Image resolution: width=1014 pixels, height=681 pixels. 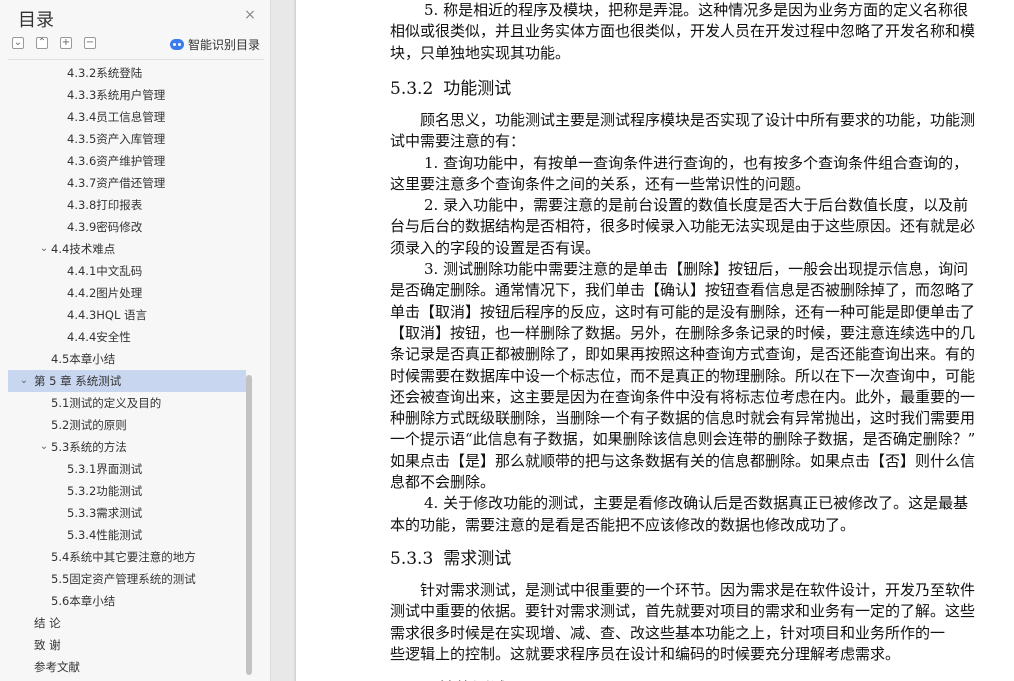 What do you see at coordinates (105, 535) in the screenshot?
I see `toc-item-label: 5.3.4性能测试` at bounding box center [105, 535].